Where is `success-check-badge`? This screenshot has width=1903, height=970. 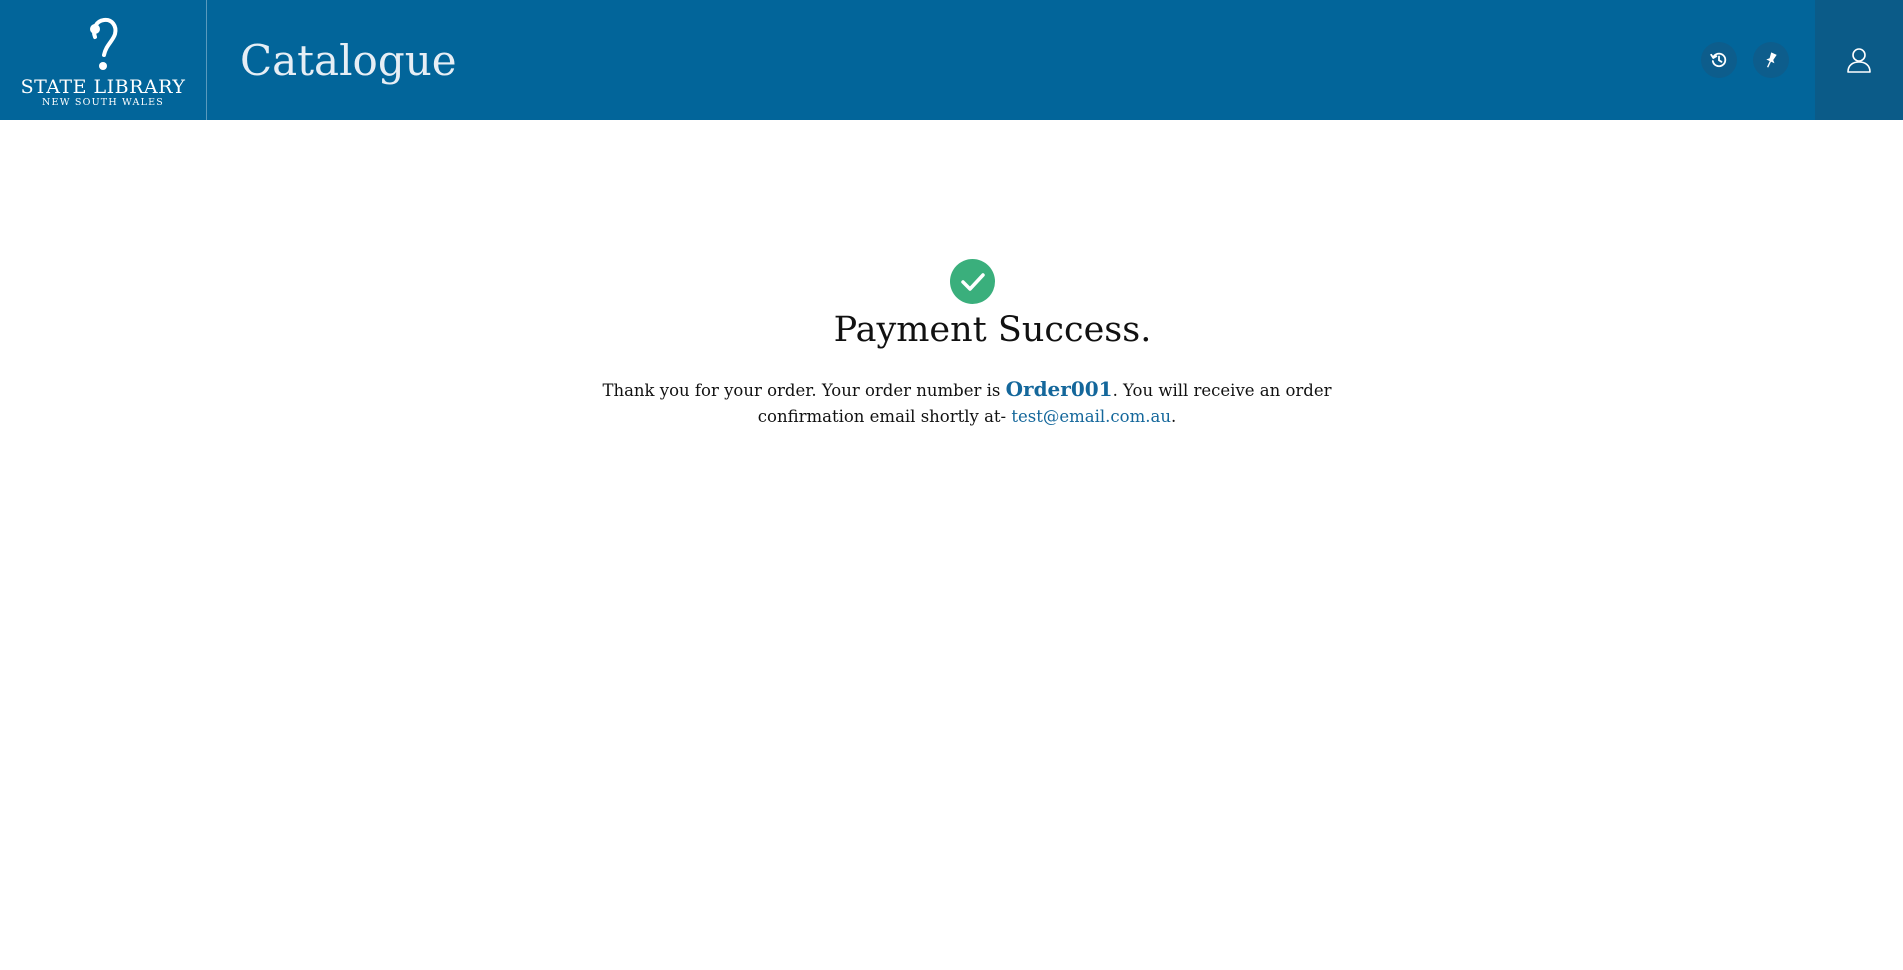
success-check-badge is located at coordinates (972, 281).